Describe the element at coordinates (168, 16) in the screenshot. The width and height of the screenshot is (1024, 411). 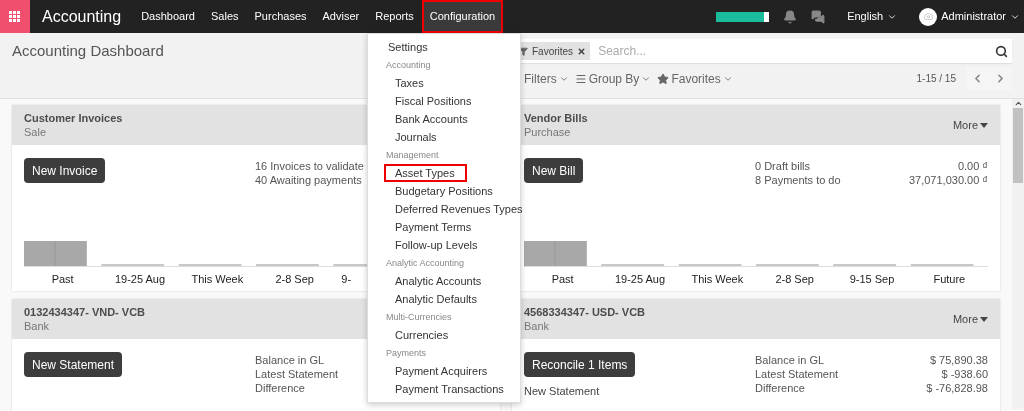
I see `nav-menu-item: Dashboard` at that location.